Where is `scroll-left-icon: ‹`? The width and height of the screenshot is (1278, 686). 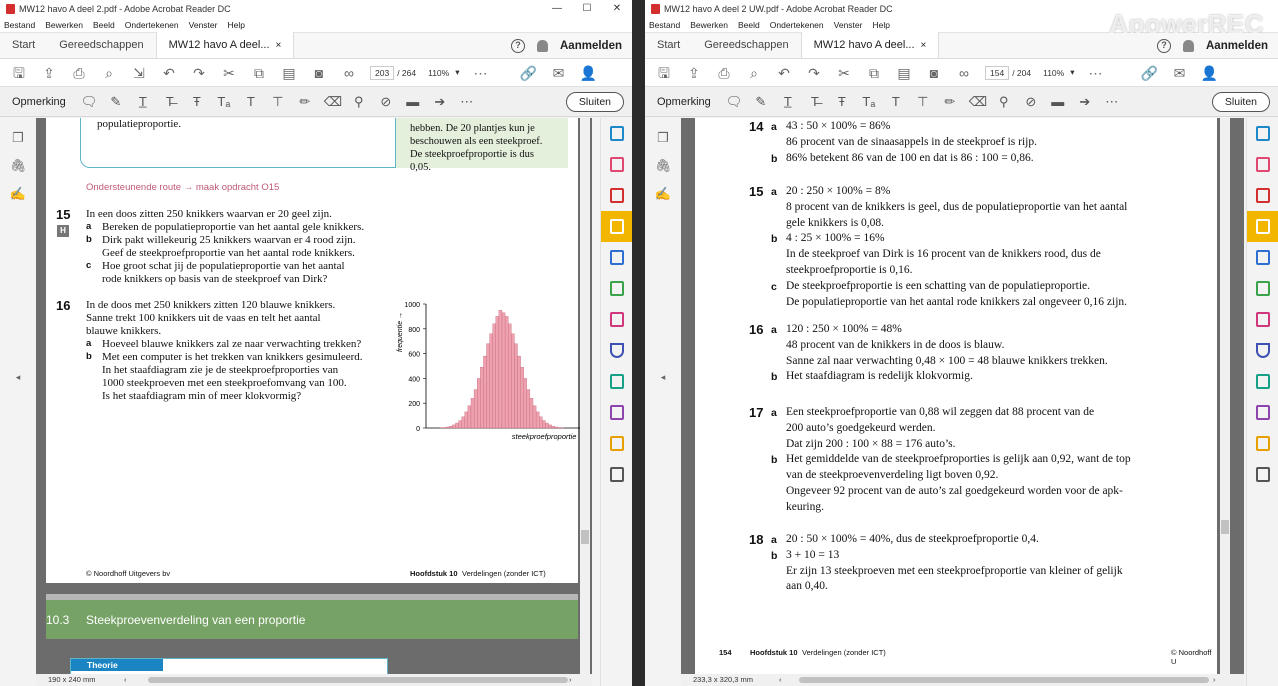 scroll-left-icon: ‹ is located at coordinates (780, 680).